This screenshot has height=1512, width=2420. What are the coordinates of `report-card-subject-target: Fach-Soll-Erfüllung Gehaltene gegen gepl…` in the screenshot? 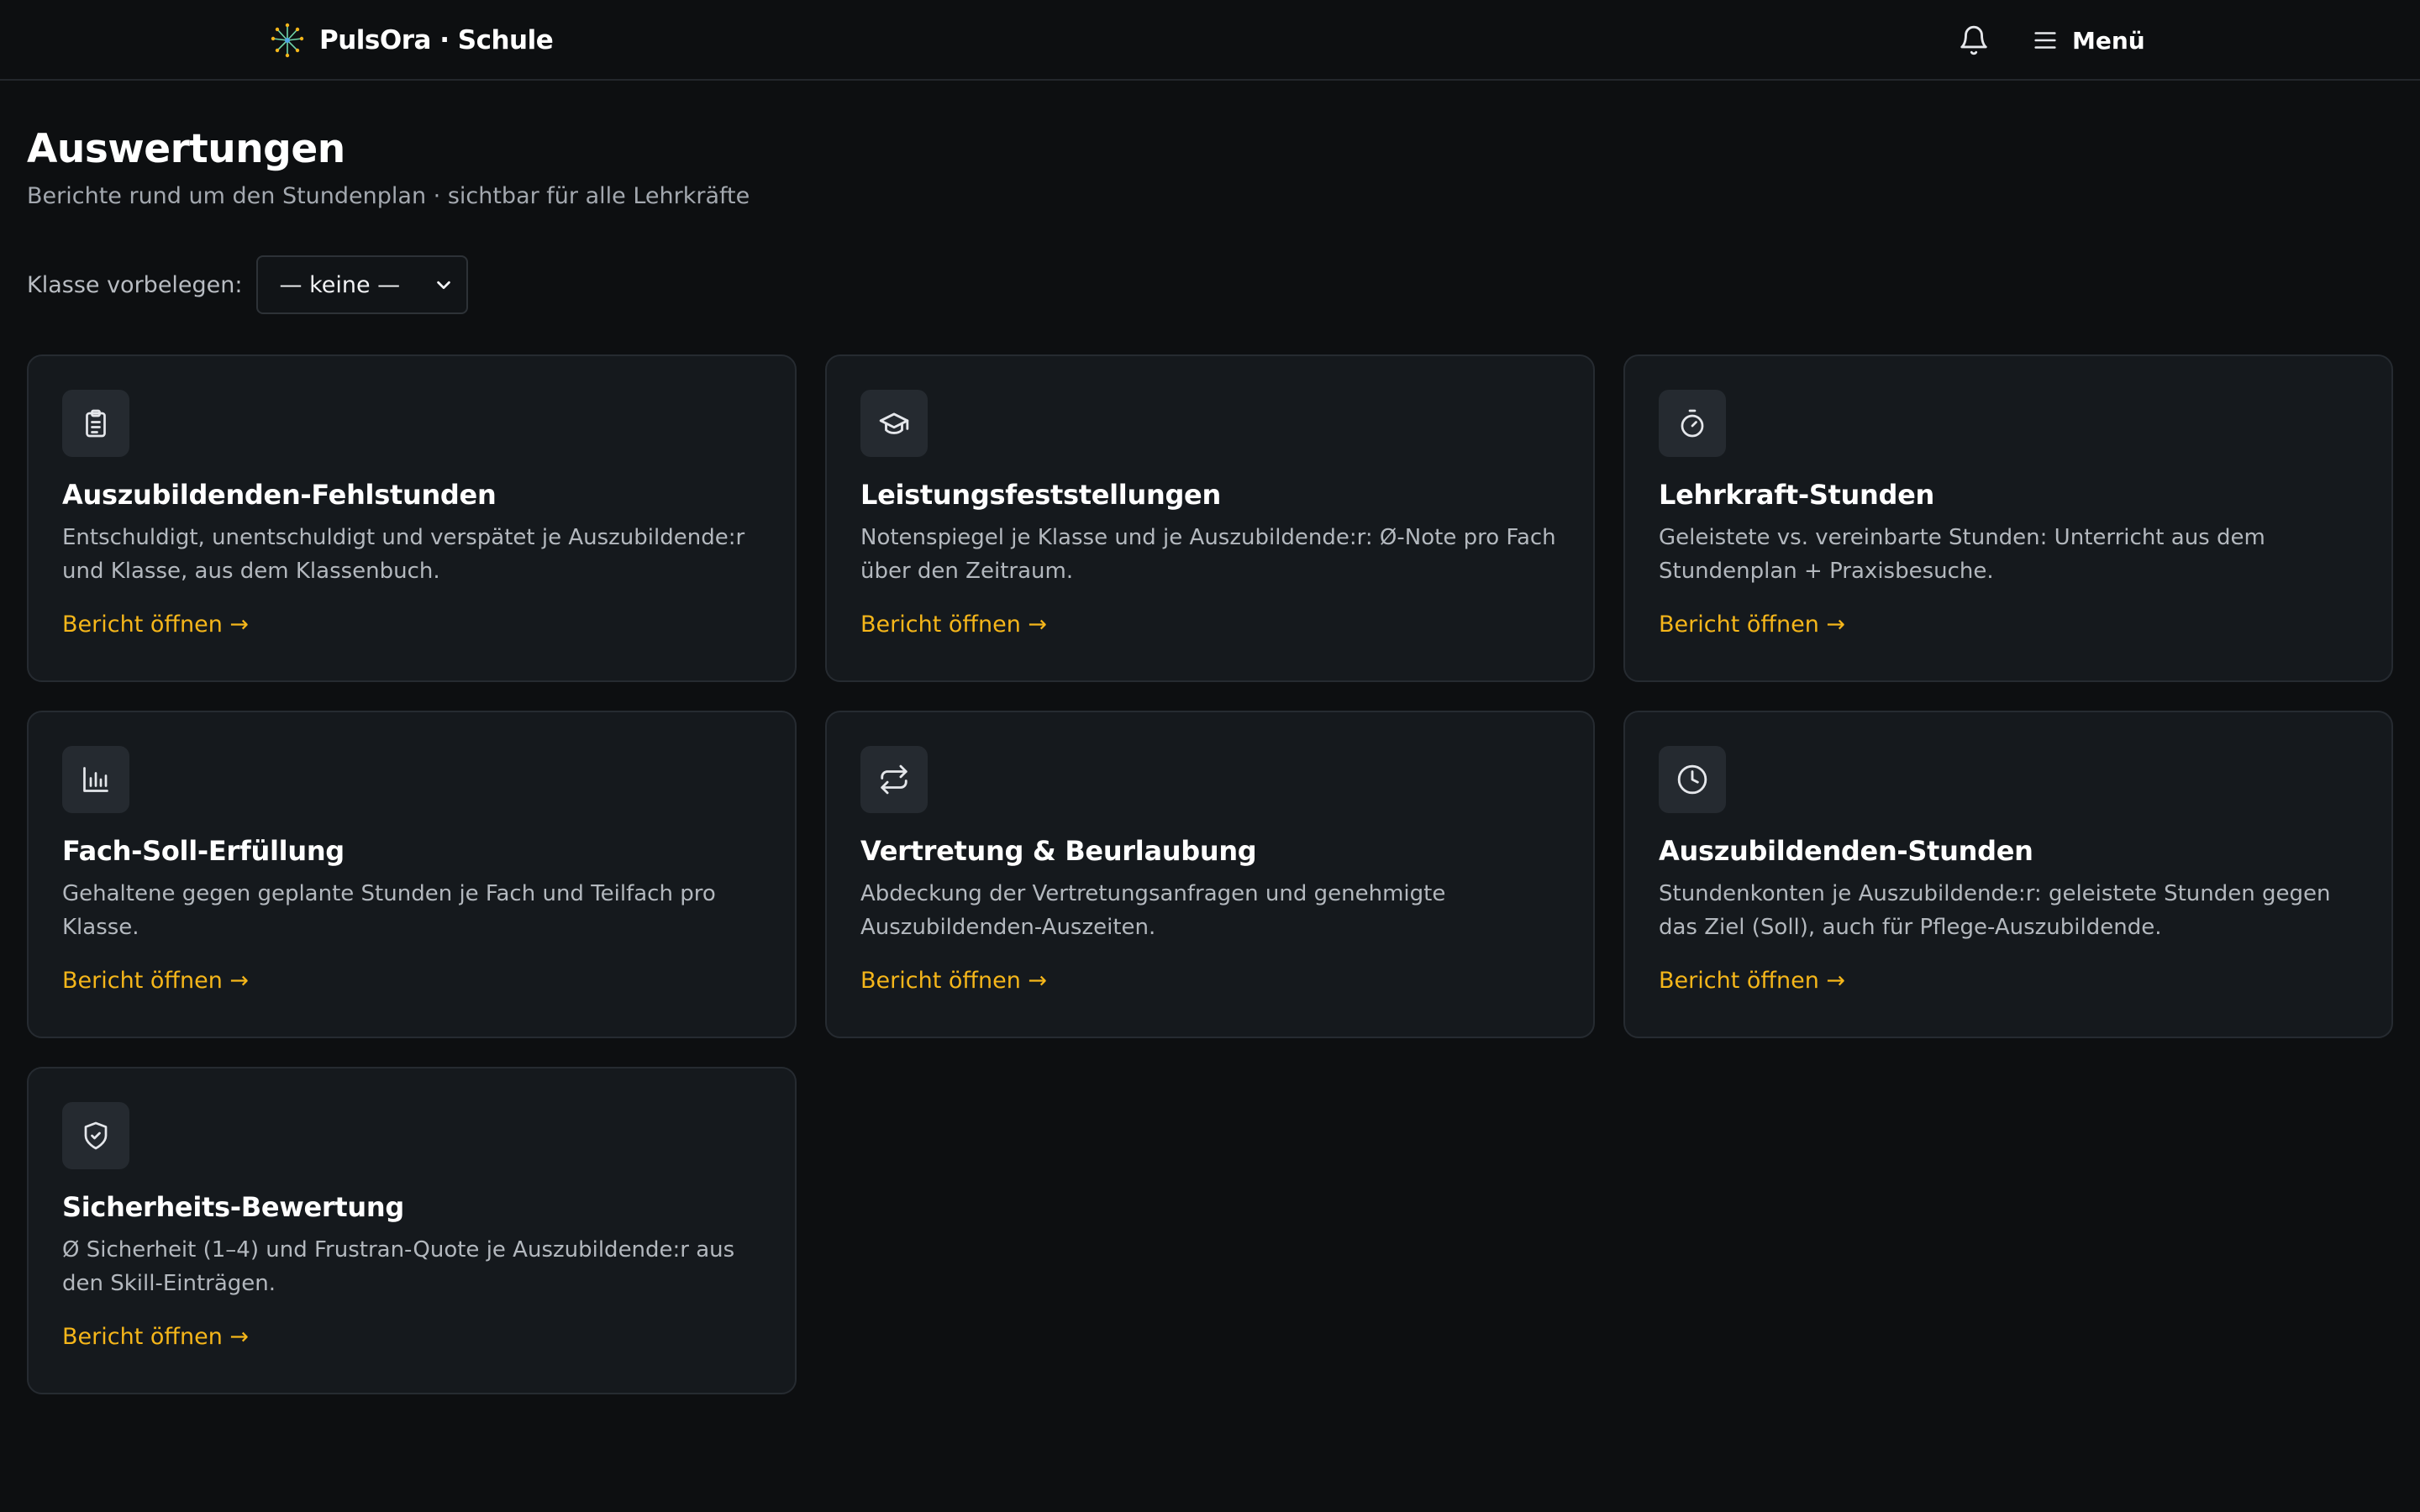 It's located at (412, 874).